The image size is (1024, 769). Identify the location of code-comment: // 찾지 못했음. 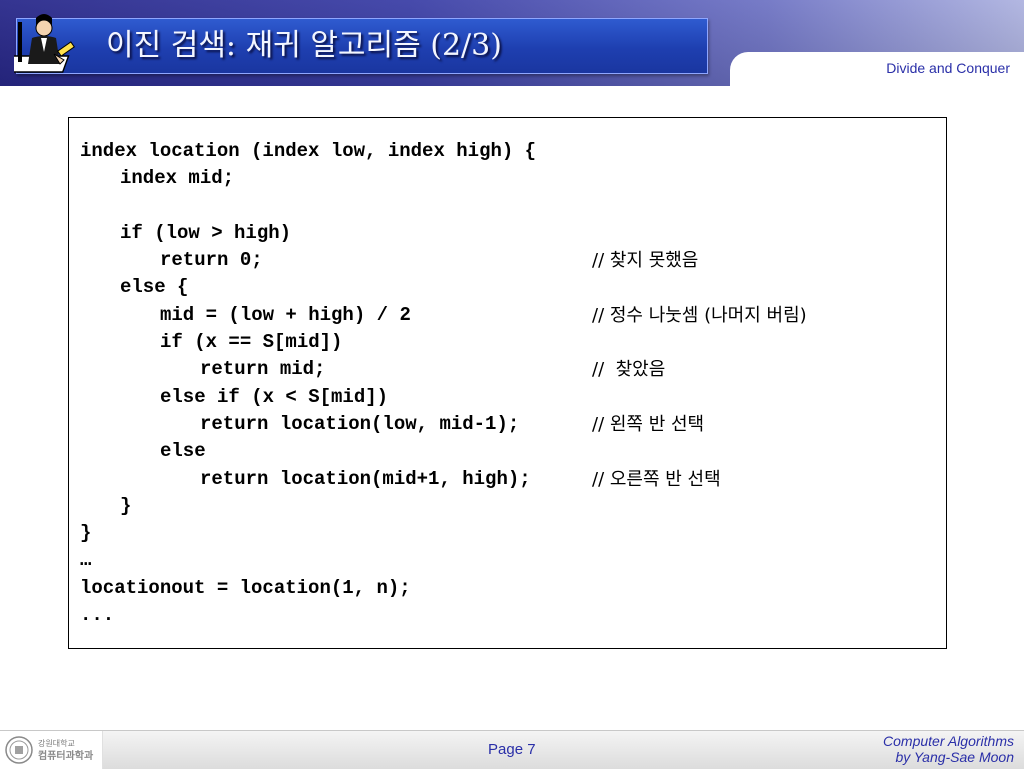
(645, 261).